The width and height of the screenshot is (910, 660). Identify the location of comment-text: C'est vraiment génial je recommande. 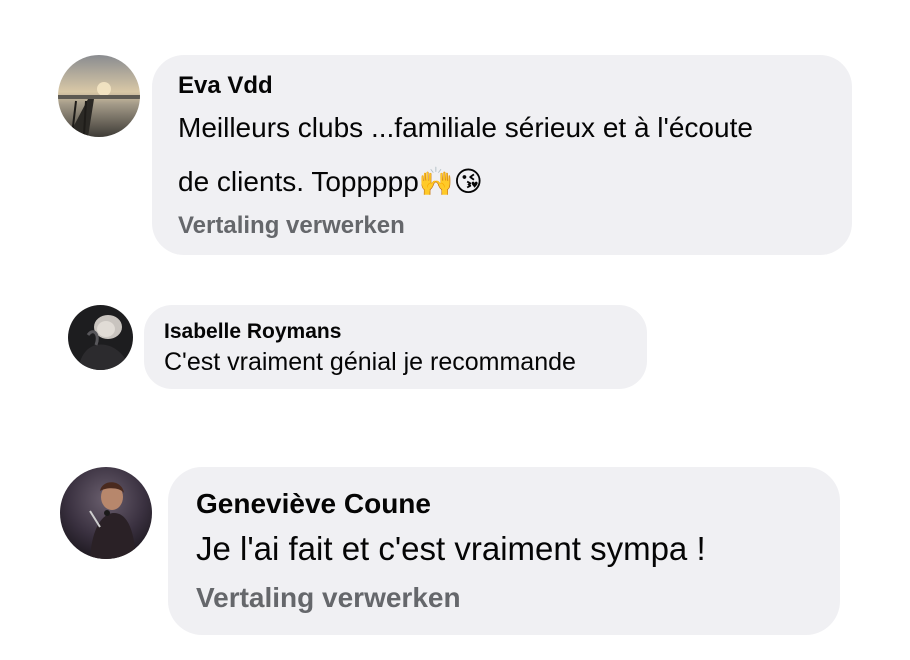
(370, 362).